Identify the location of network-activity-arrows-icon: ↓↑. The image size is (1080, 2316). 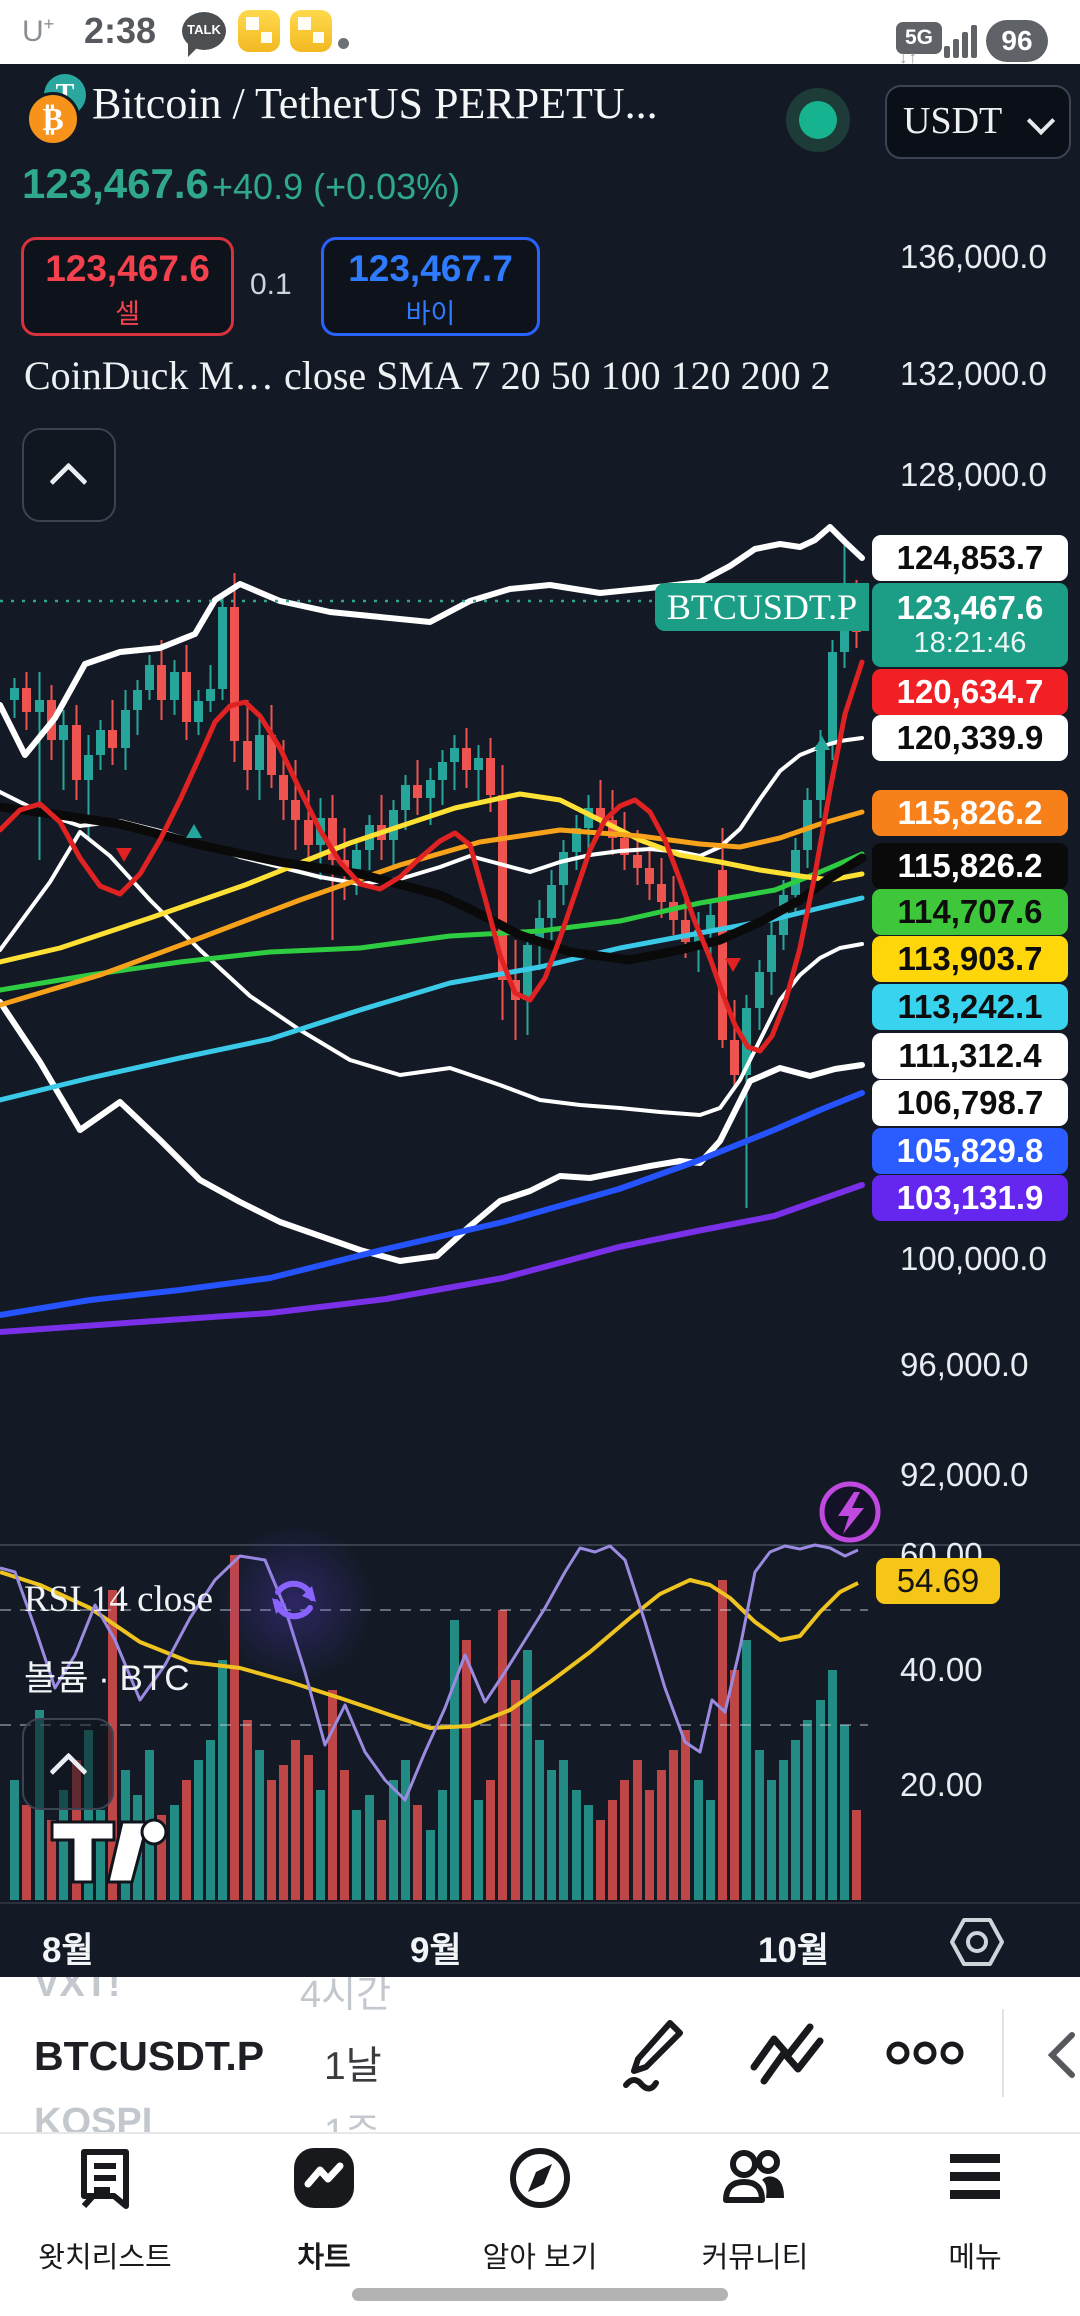
(908, 57).